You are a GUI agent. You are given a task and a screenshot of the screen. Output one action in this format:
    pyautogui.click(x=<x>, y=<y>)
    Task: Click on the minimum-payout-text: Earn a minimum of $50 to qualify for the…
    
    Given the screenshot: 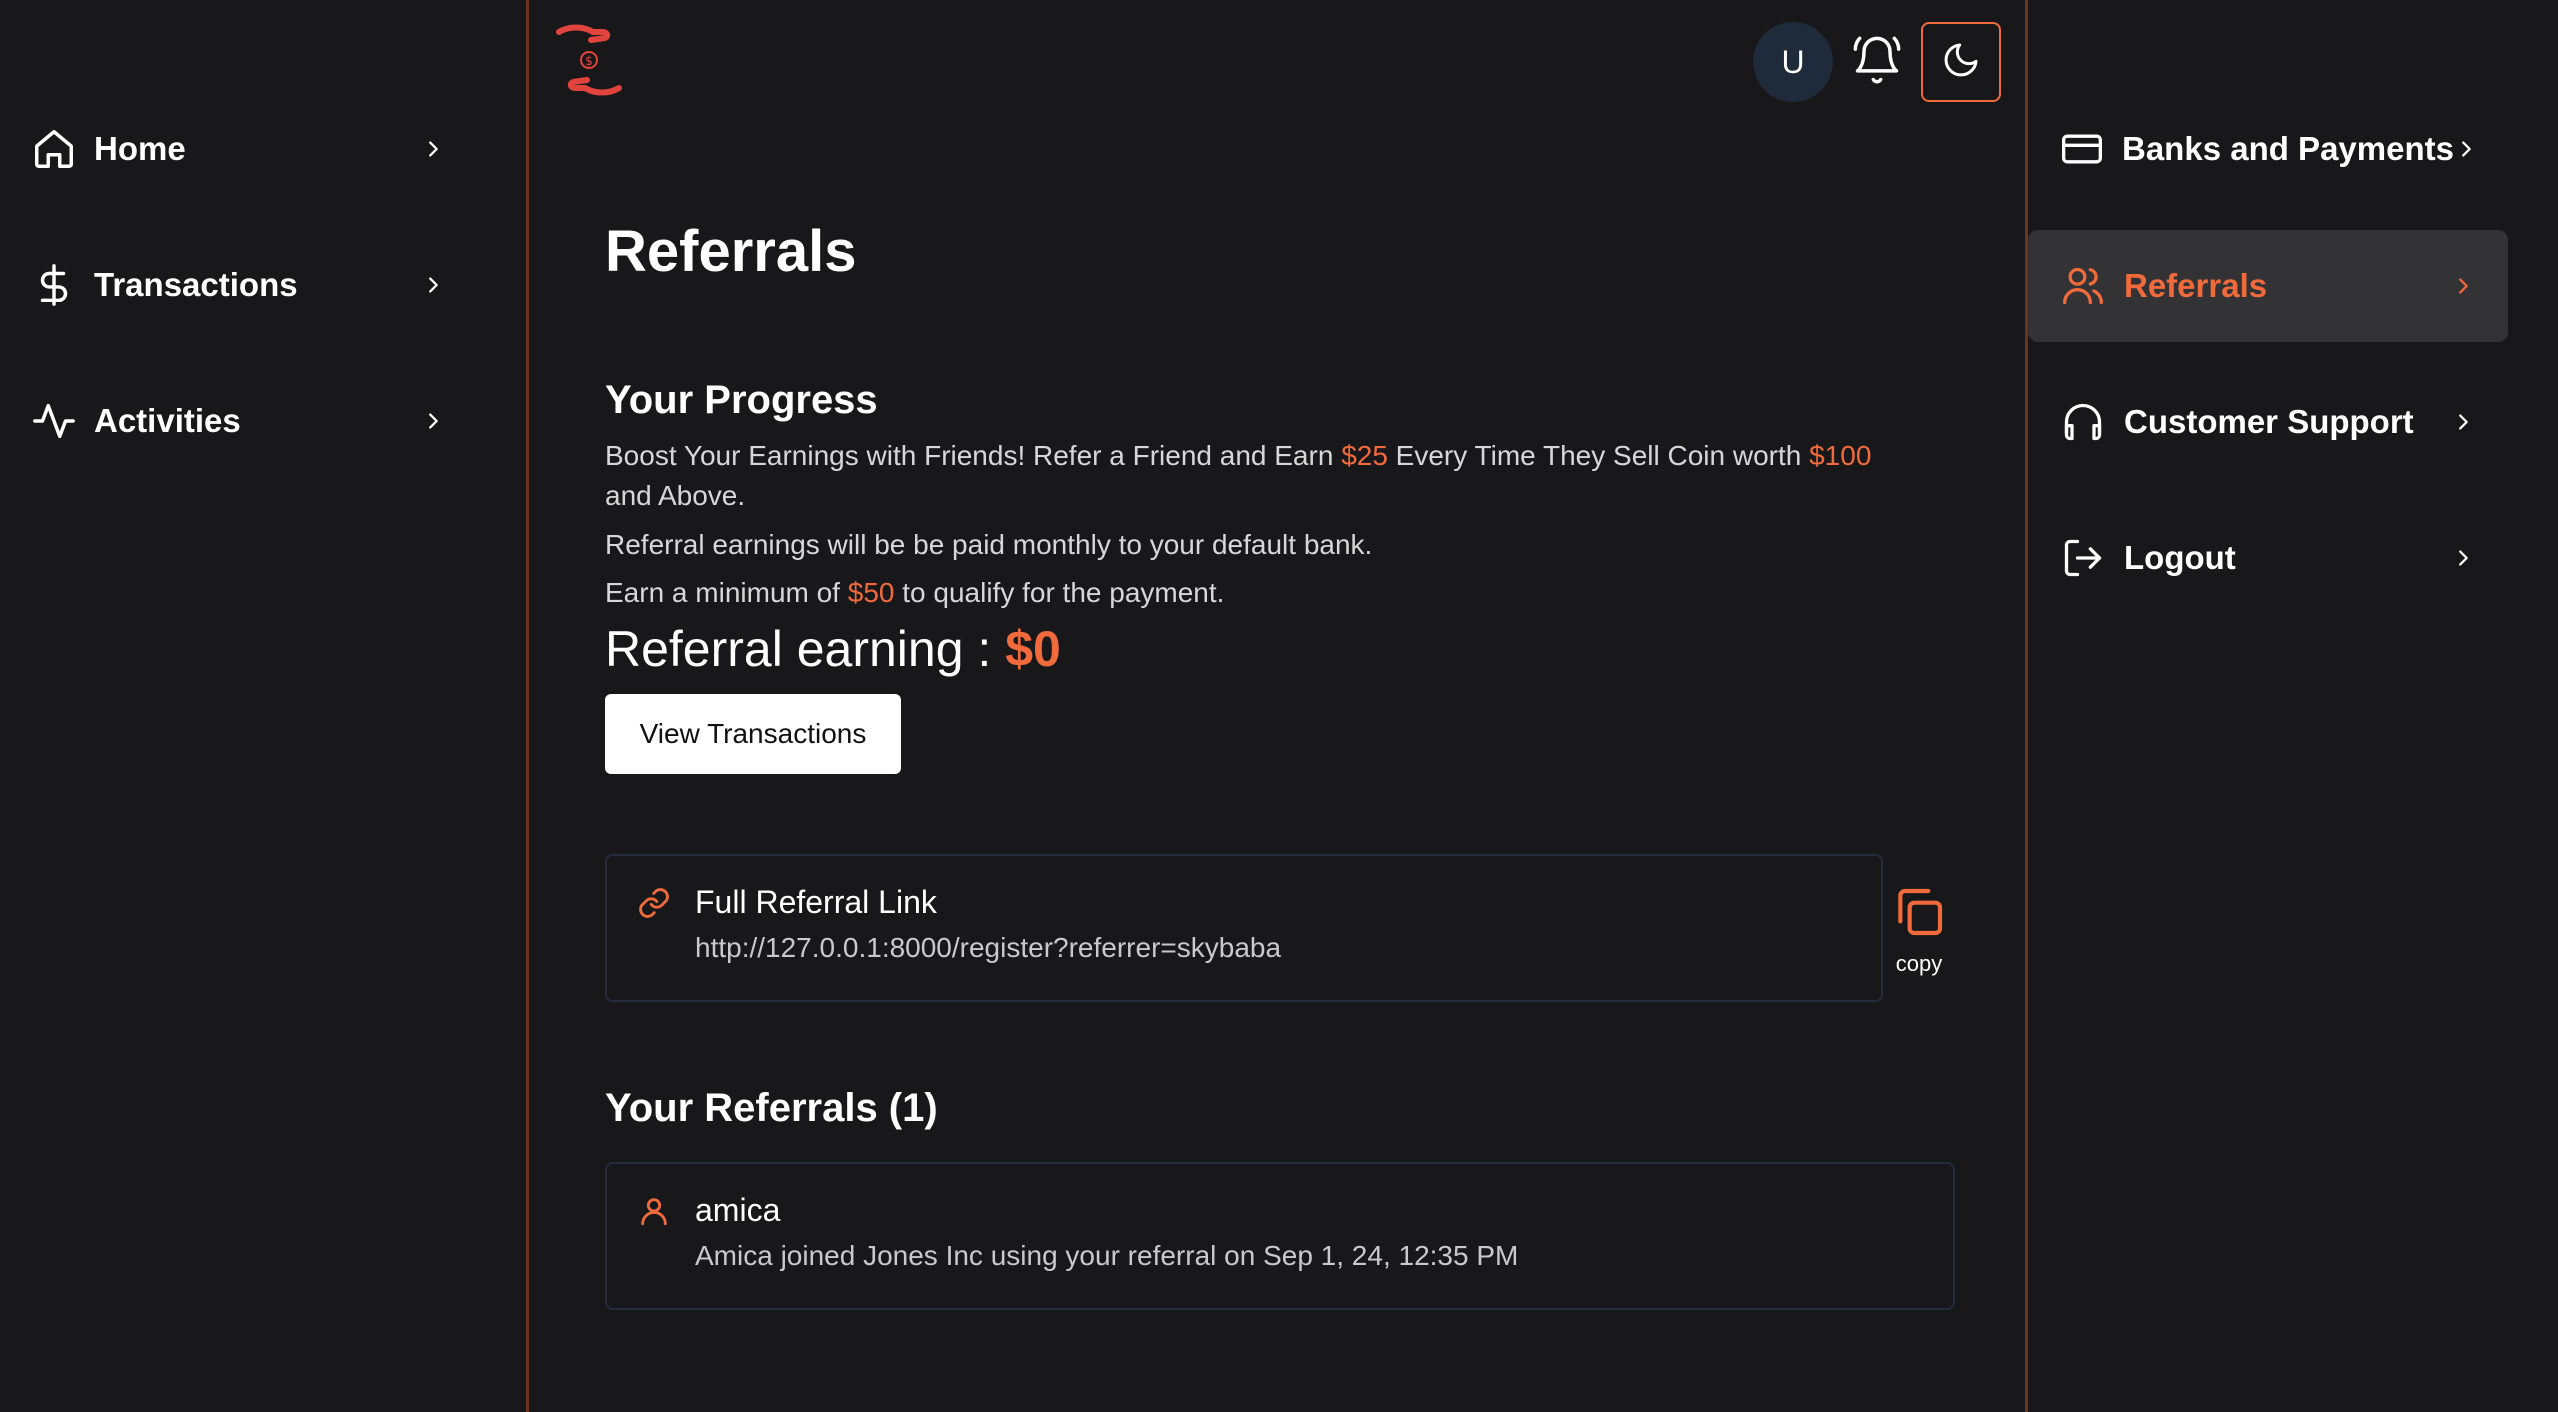 What is the action you would take?
    pyautogui.click(x=914, y=593)
    